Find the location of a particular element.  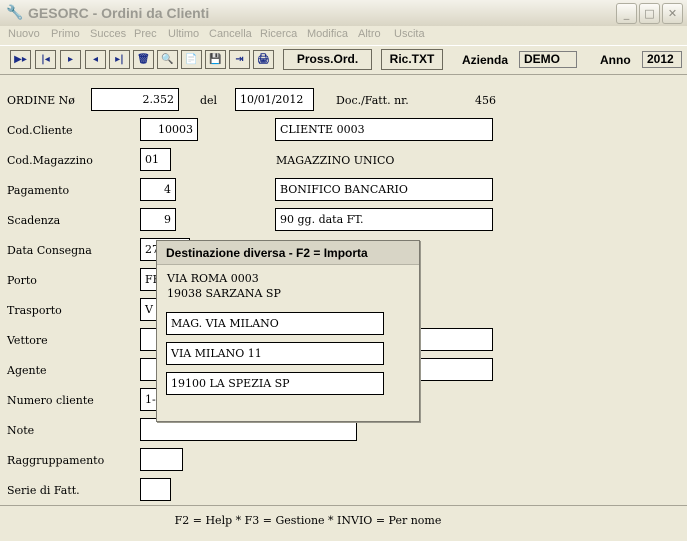

cod-magazzino-label: Cod.Magazzino is located at coordinates (50, 160).